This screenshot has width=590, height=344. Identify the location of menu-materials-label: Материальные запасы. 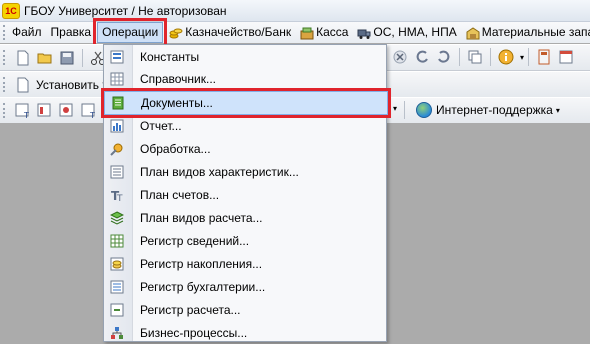
(535, 32).